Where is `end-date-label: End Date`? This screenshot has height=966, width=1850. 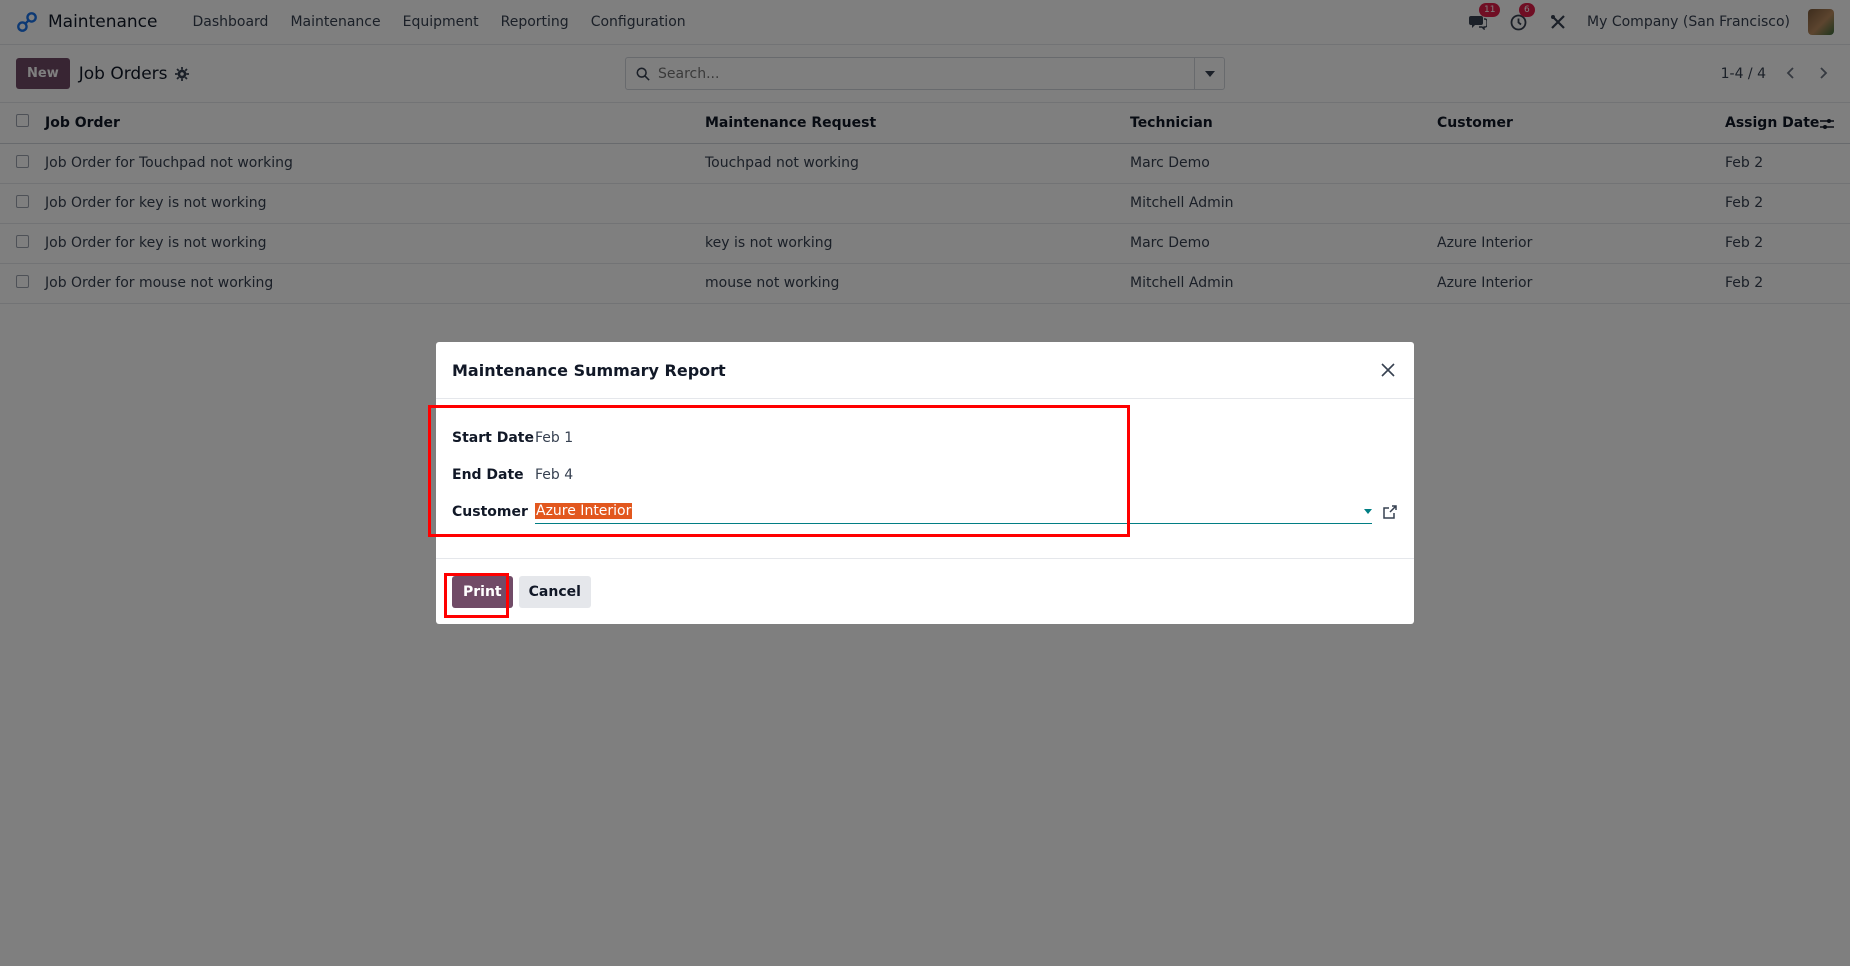 end-date-label: End Date is located at coordinates (488, 474).